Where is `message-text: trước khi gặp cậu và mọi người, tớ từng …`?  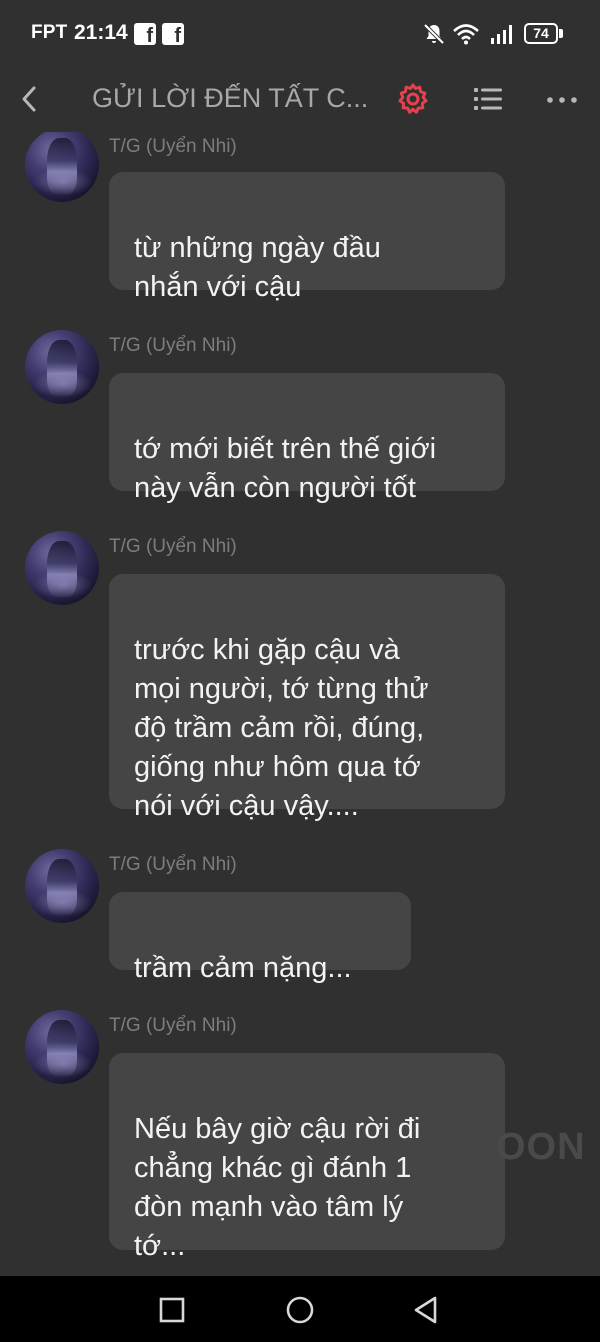 message-text: trước khi gặp cậu và mọi người, tớ từng … is located at coordinates (281, 728).